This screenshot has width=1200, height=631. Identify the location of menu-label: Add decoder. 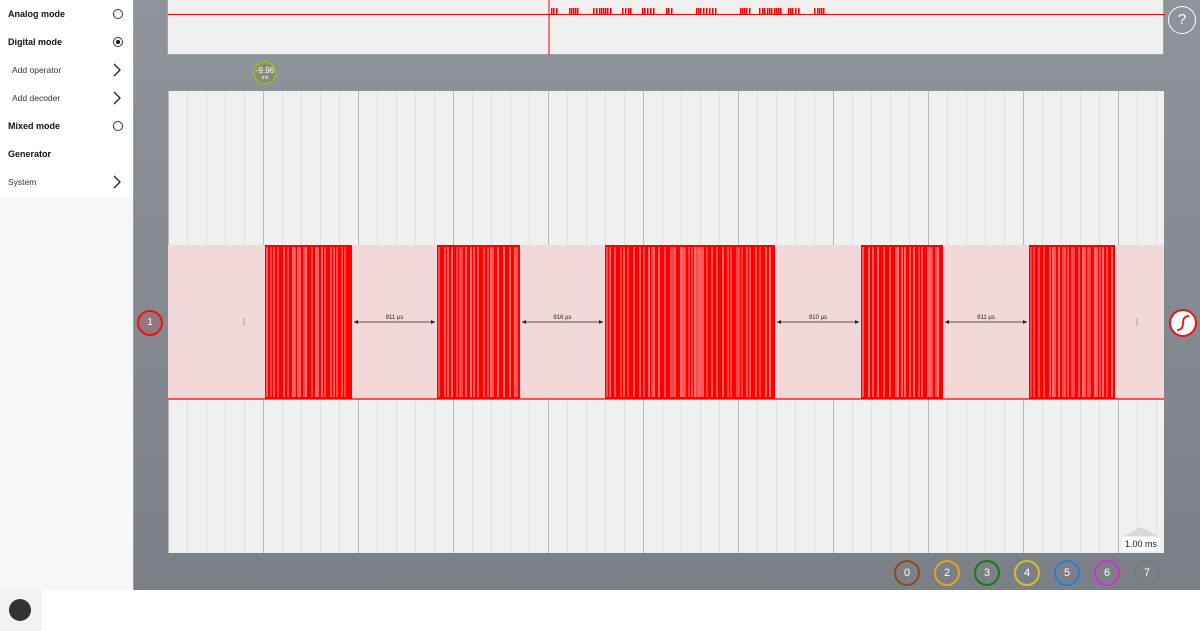
(36, 98).